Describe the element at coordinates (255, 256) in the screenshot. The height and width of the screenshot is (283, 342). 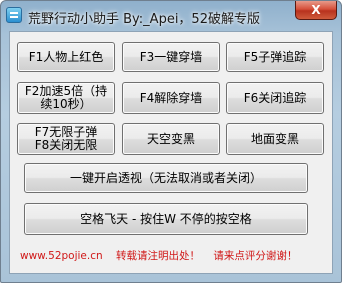
I see `footer-thanks: 请来点评分谢谢！` at that location.